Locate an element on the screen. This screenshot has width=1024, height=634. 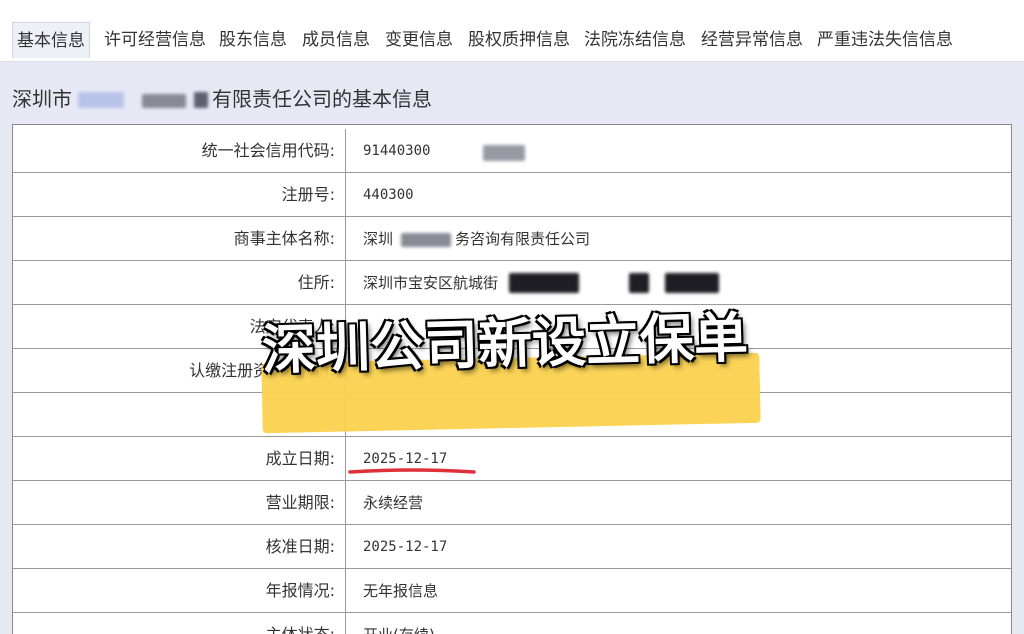
tab-basic-info: 基本信息 is located at coordinates (51, 40).